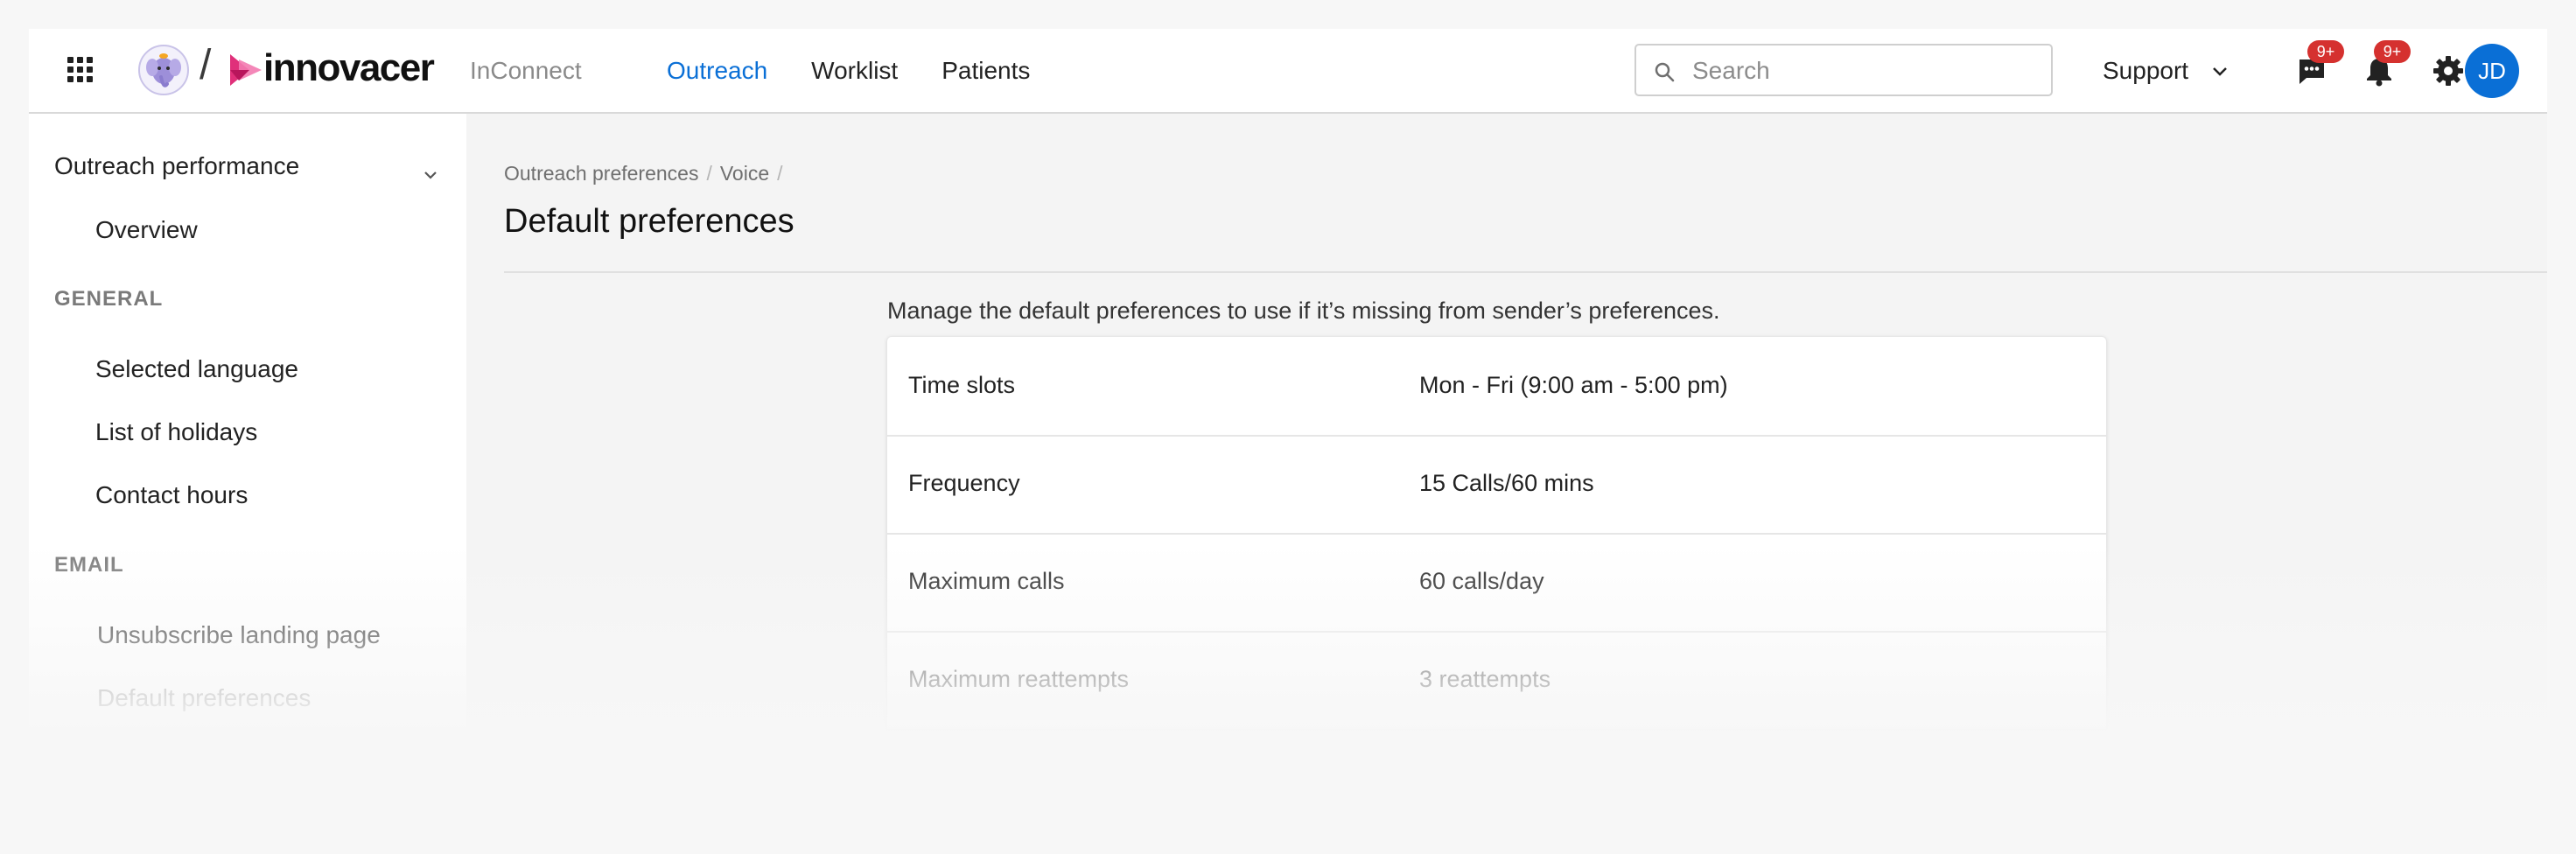  Describe the element at coordinates (239, 635) in the screenshot. I see `sidebar-item-unsubscribe-landing-page: Unsubscribe landing page` at that location.